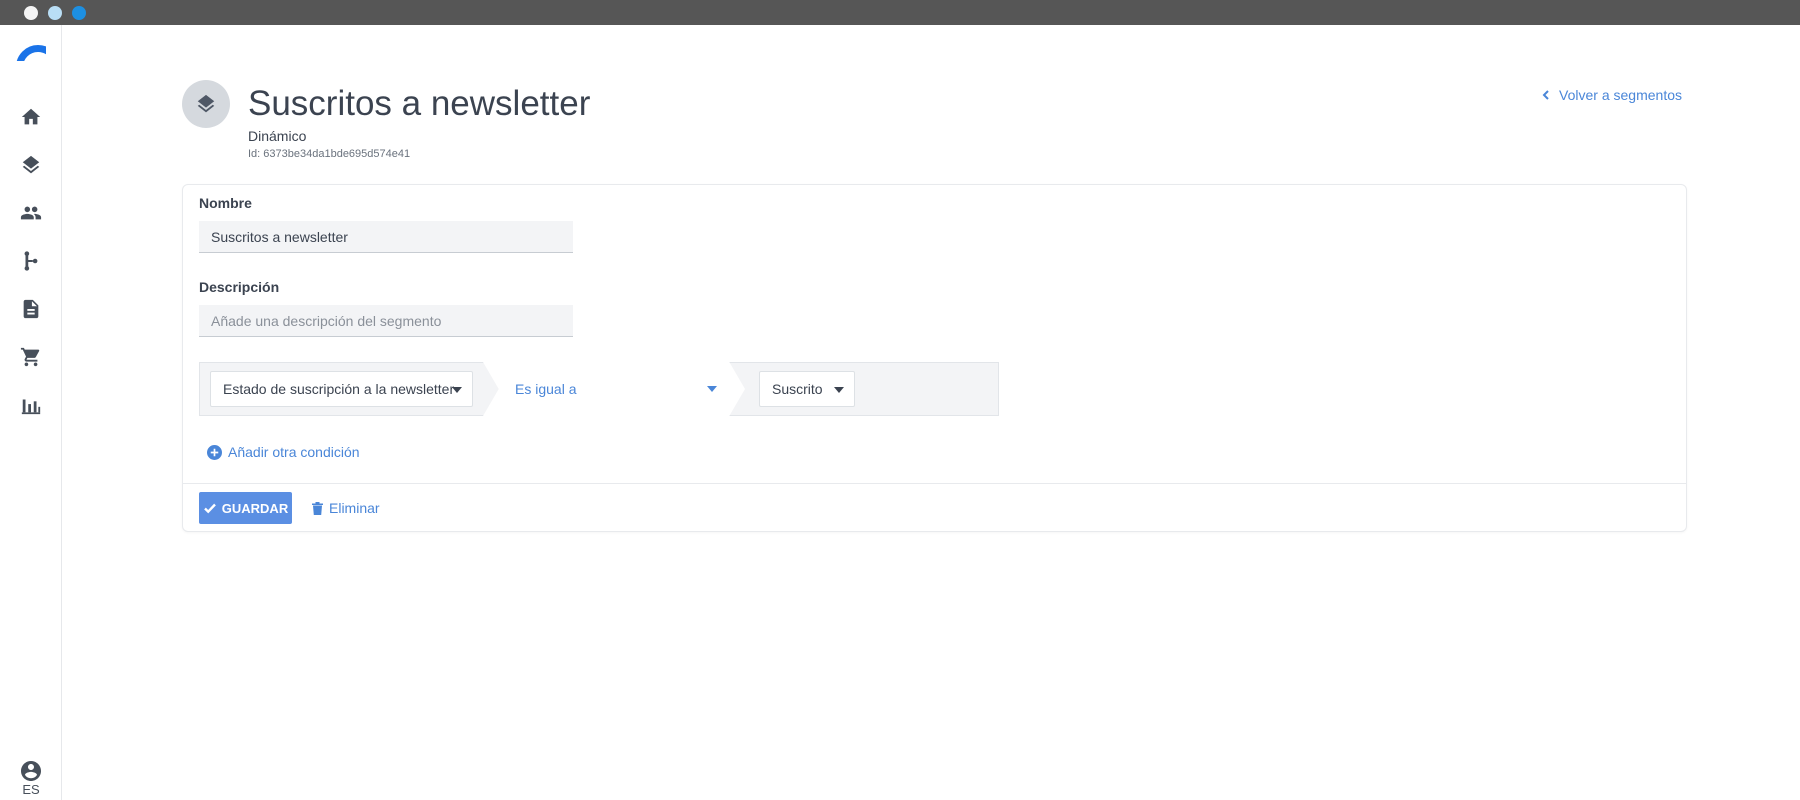  I want to click on account-circle-icon, so click(31, 771).